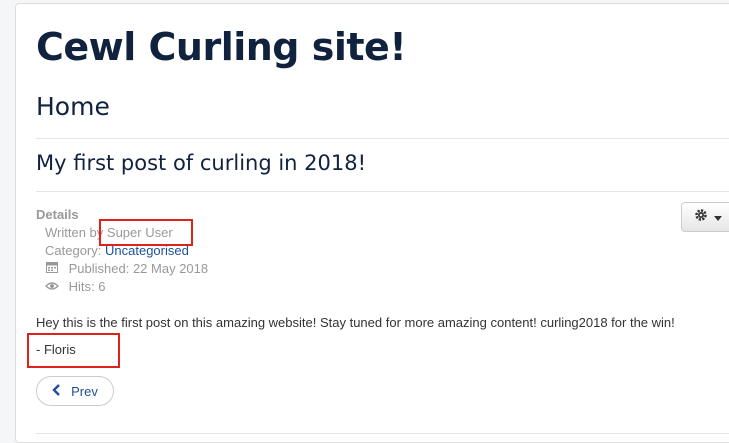 The width and height of the screenshot is (729, 443). Describe the element at coordinates (87, 286) in the screenshot. I see `hits-count: Hits: 6` at that location.